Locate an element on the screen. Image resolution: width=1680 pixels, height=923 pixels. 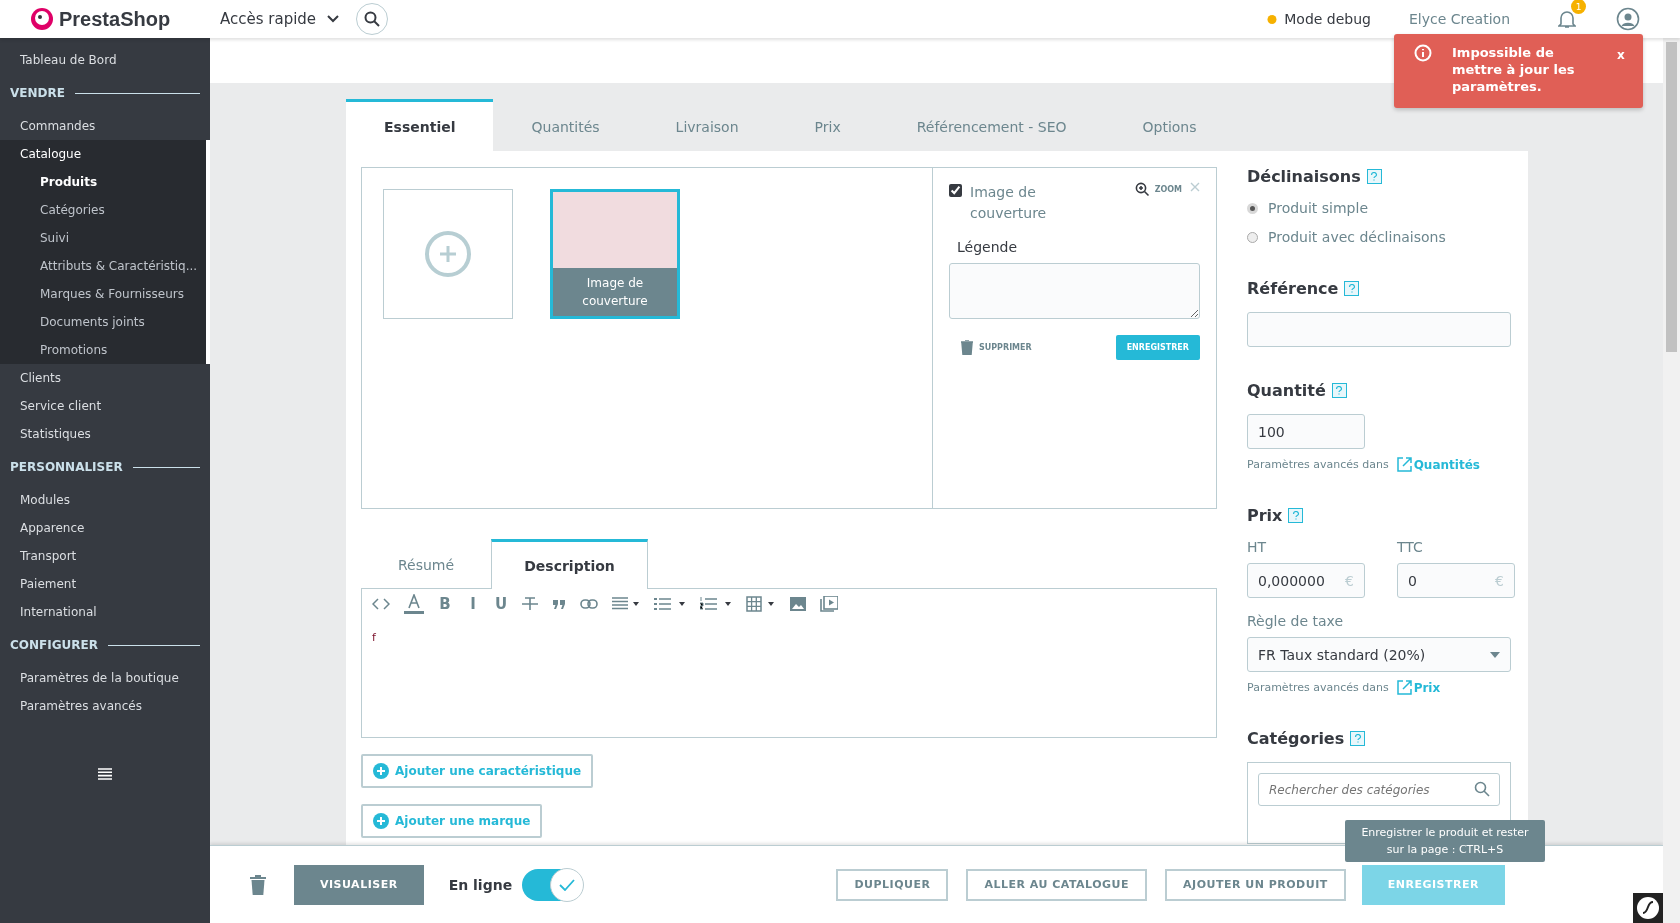
caret-icon is located at coordinates (1495, 654).